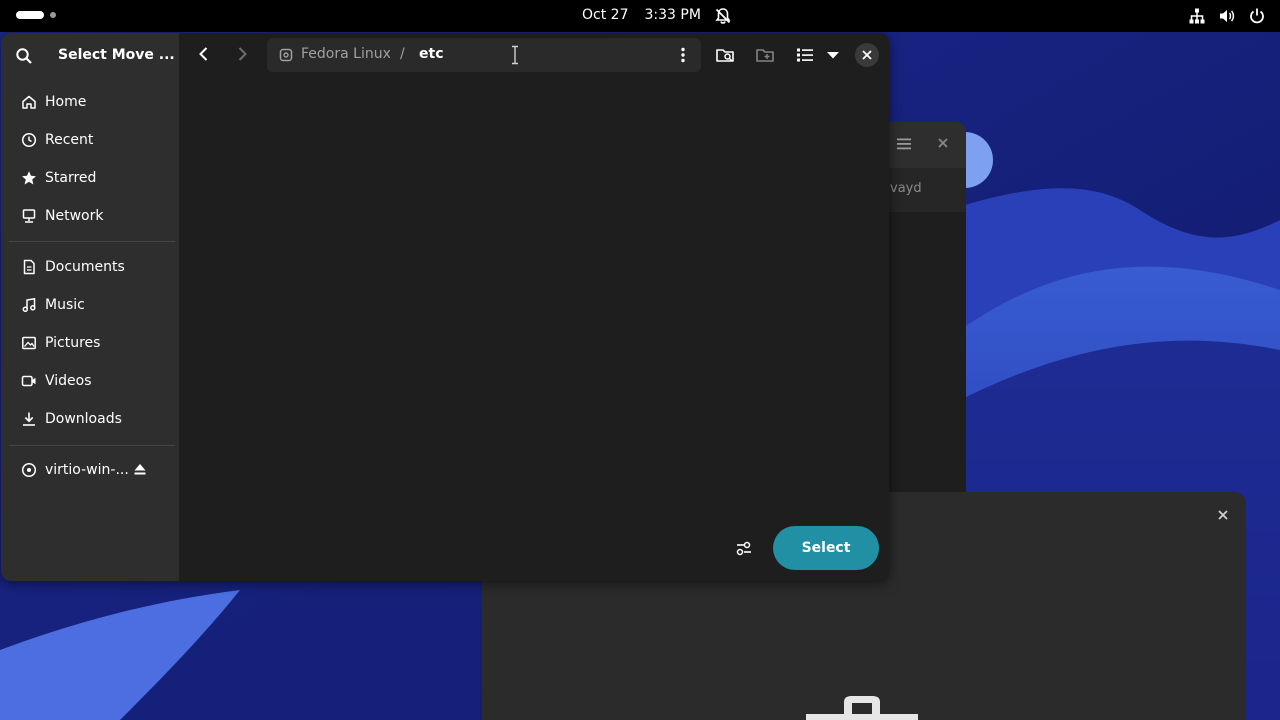 This screenshot has width=1280, height=720. I want to click on new-folder-icon, so click(765, 55).